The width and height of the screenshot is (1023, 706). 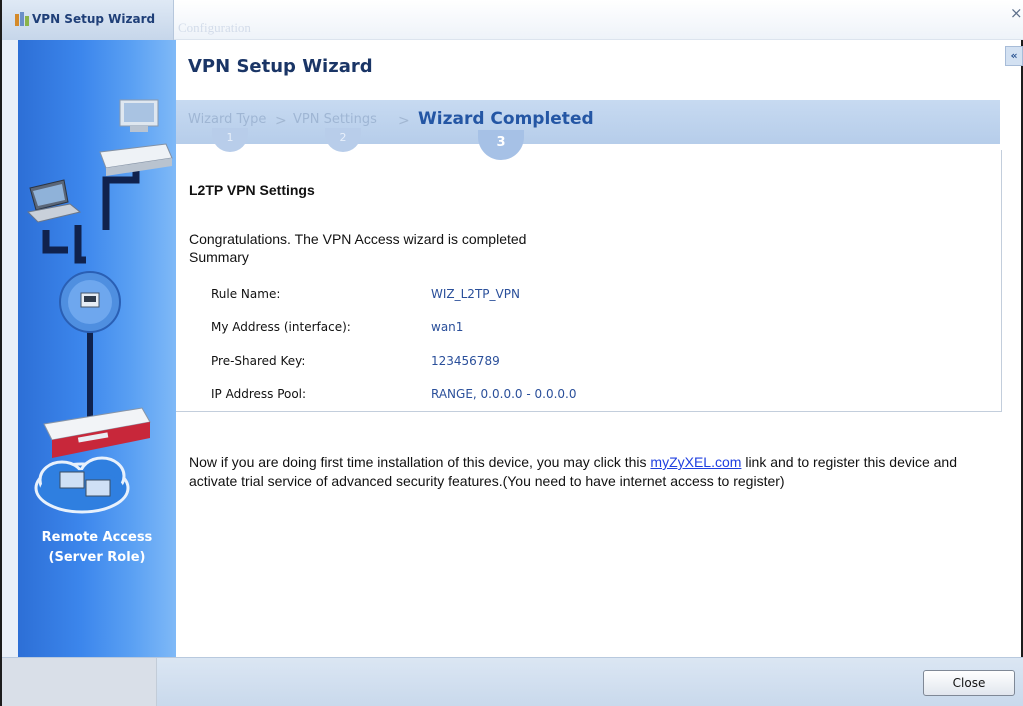 I want to click on summary-key: Rule Name:, so click(x=246, y=294).